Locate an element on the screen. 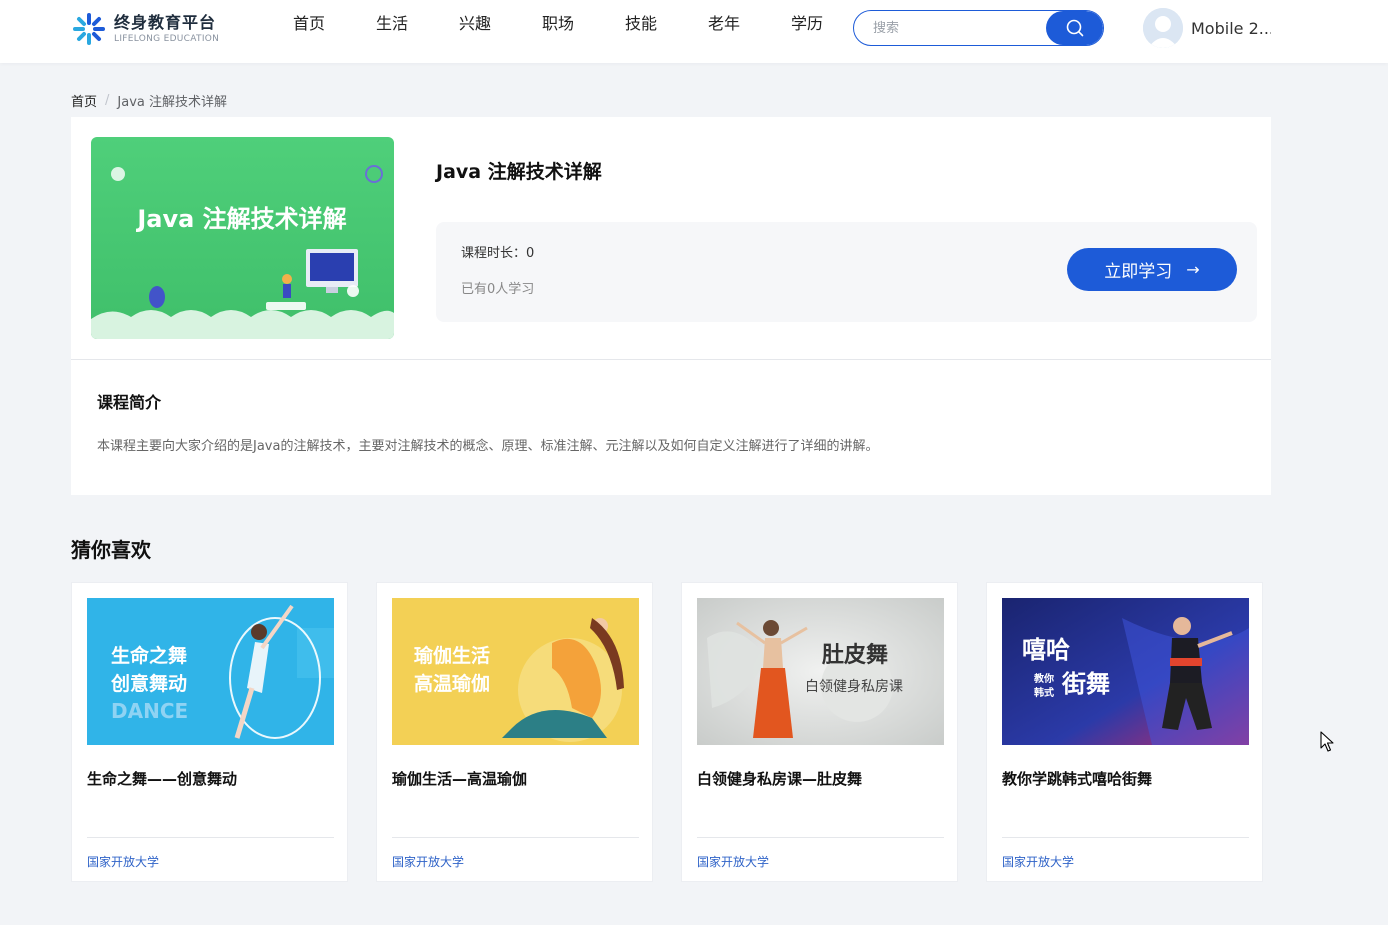 The width and height of the screenshot is (1388, 925). course-cover-illustration: Java 注解技术详解 is located at coordinates (242, 238).